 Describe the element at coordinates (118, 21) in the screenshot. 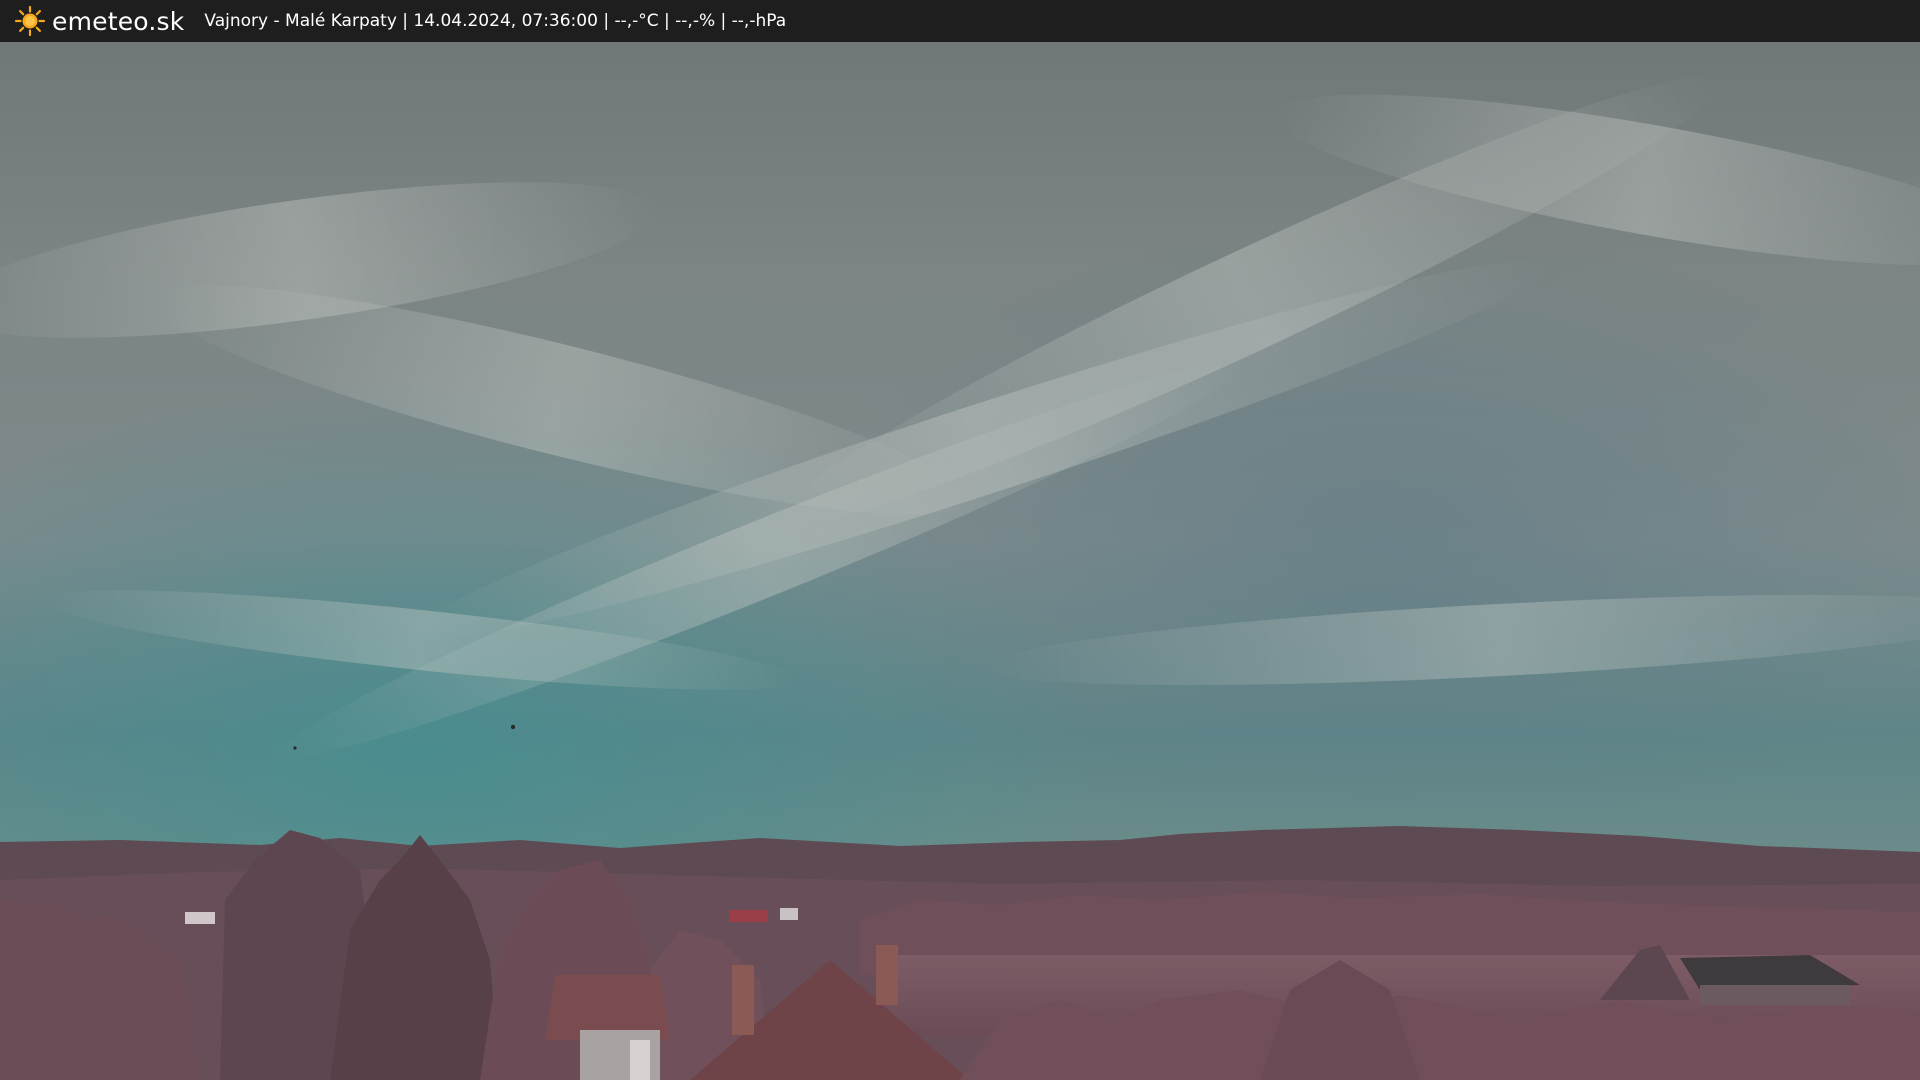

I see `brand-name: emeteo.sk` at that location.